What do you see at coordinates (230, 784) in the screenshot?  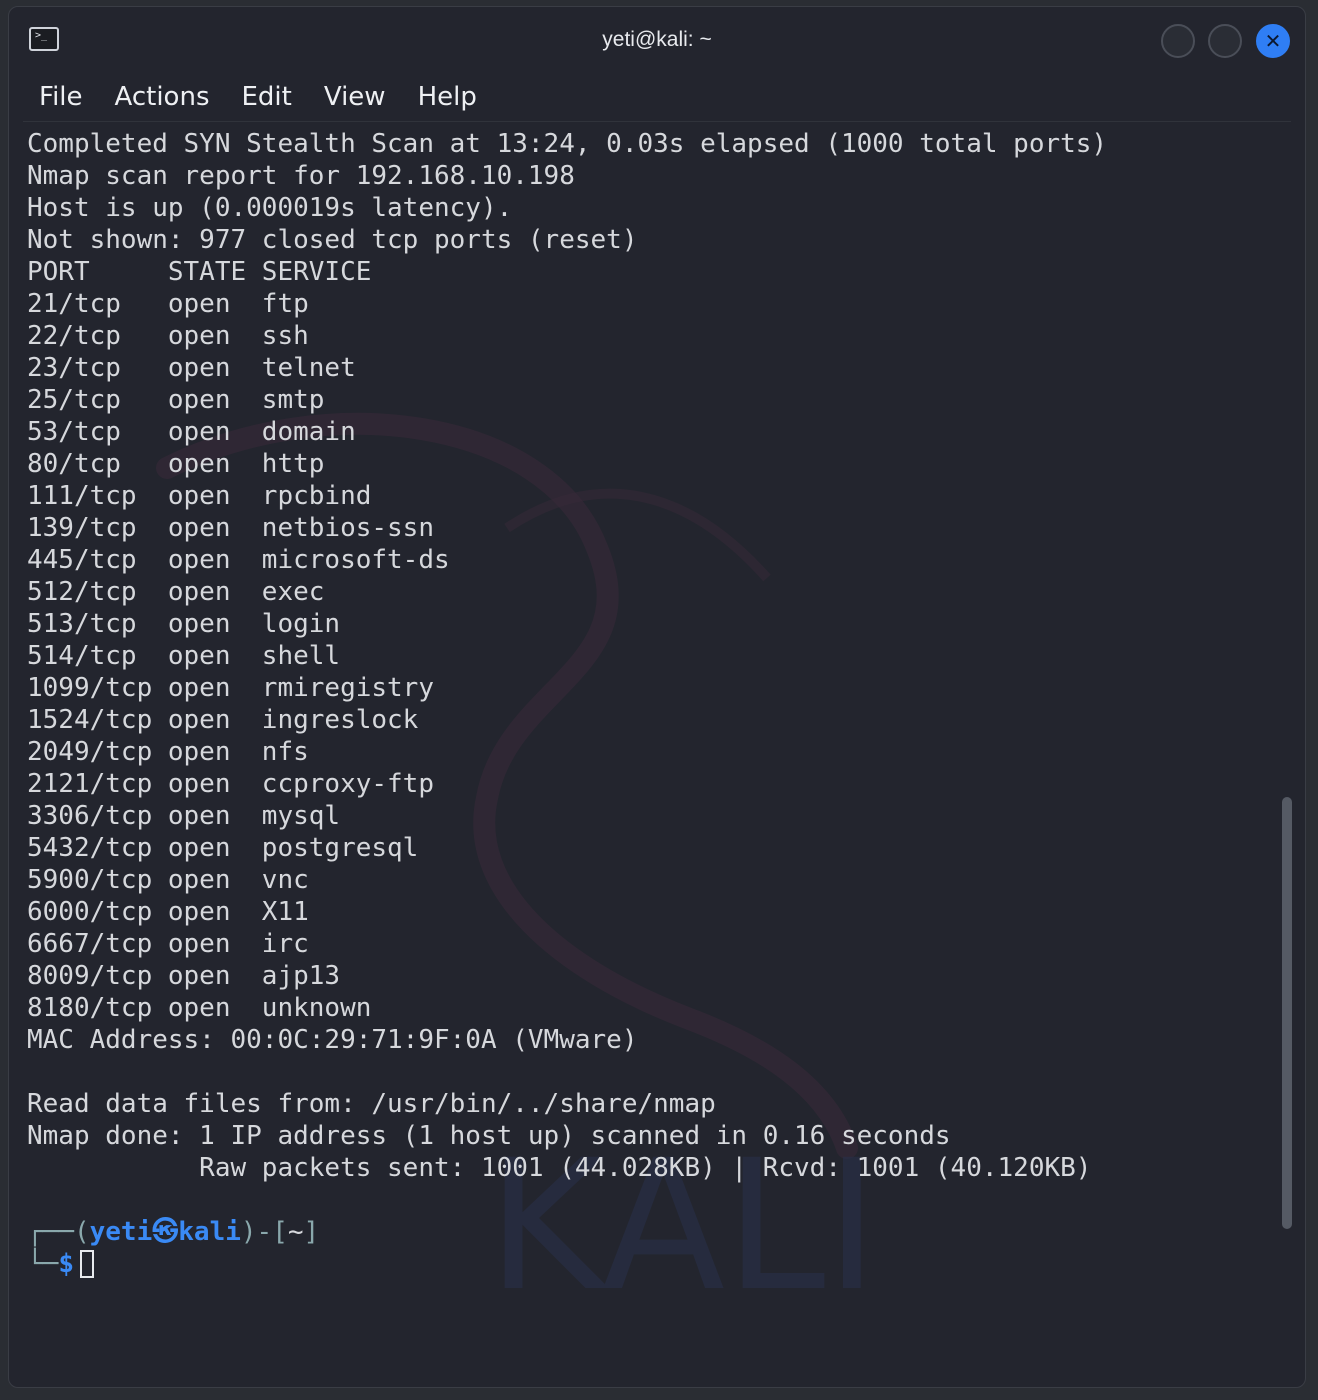 I see `output-line: 2121/tcp open ccproxy-ftp` at bounding box center [230, 784].